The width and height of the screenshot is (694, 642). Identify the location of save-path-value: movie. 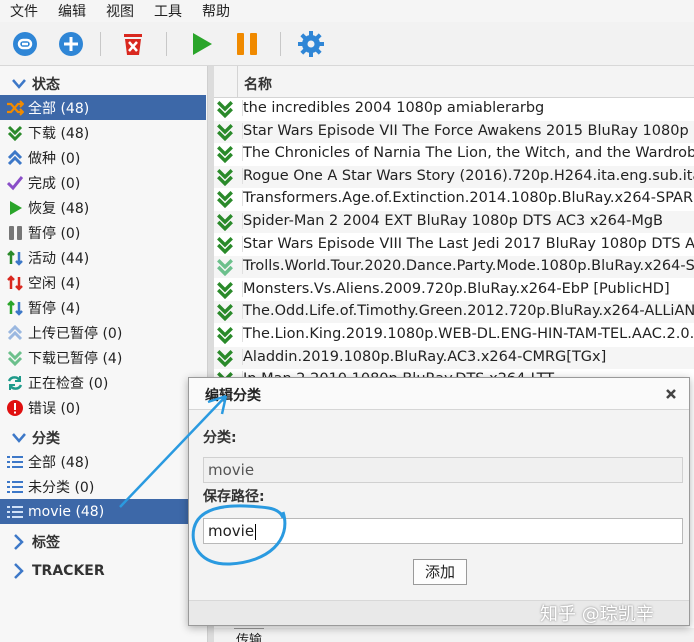
(231, 531).